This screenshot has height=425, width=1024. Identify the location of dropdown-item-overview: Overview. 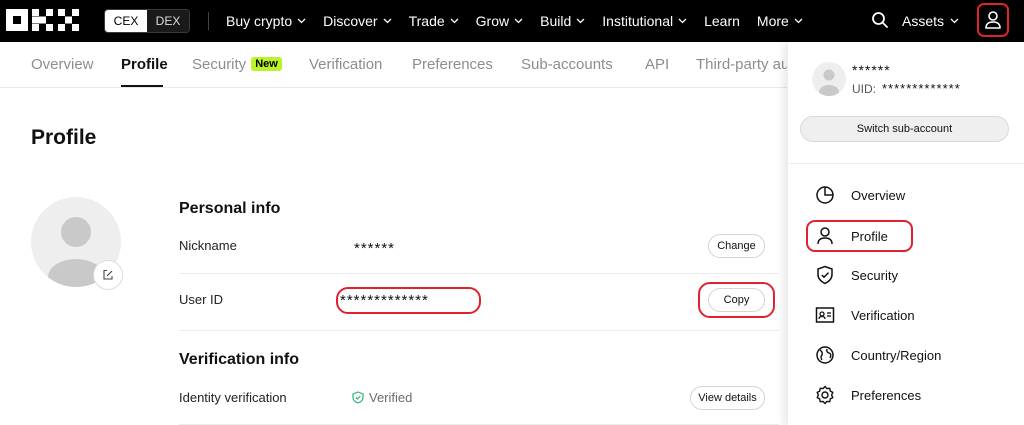
(859, 195).